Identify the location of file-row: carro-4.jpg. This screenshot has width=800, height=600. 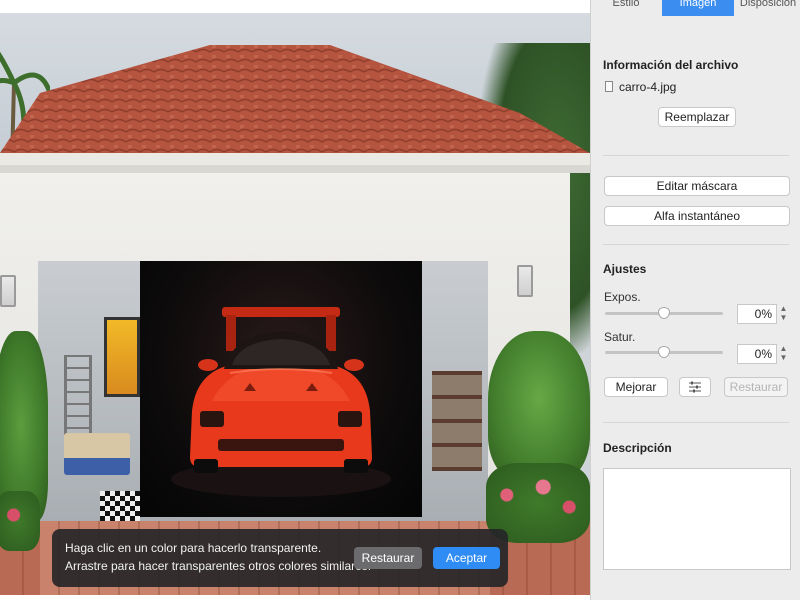
(640, 87).